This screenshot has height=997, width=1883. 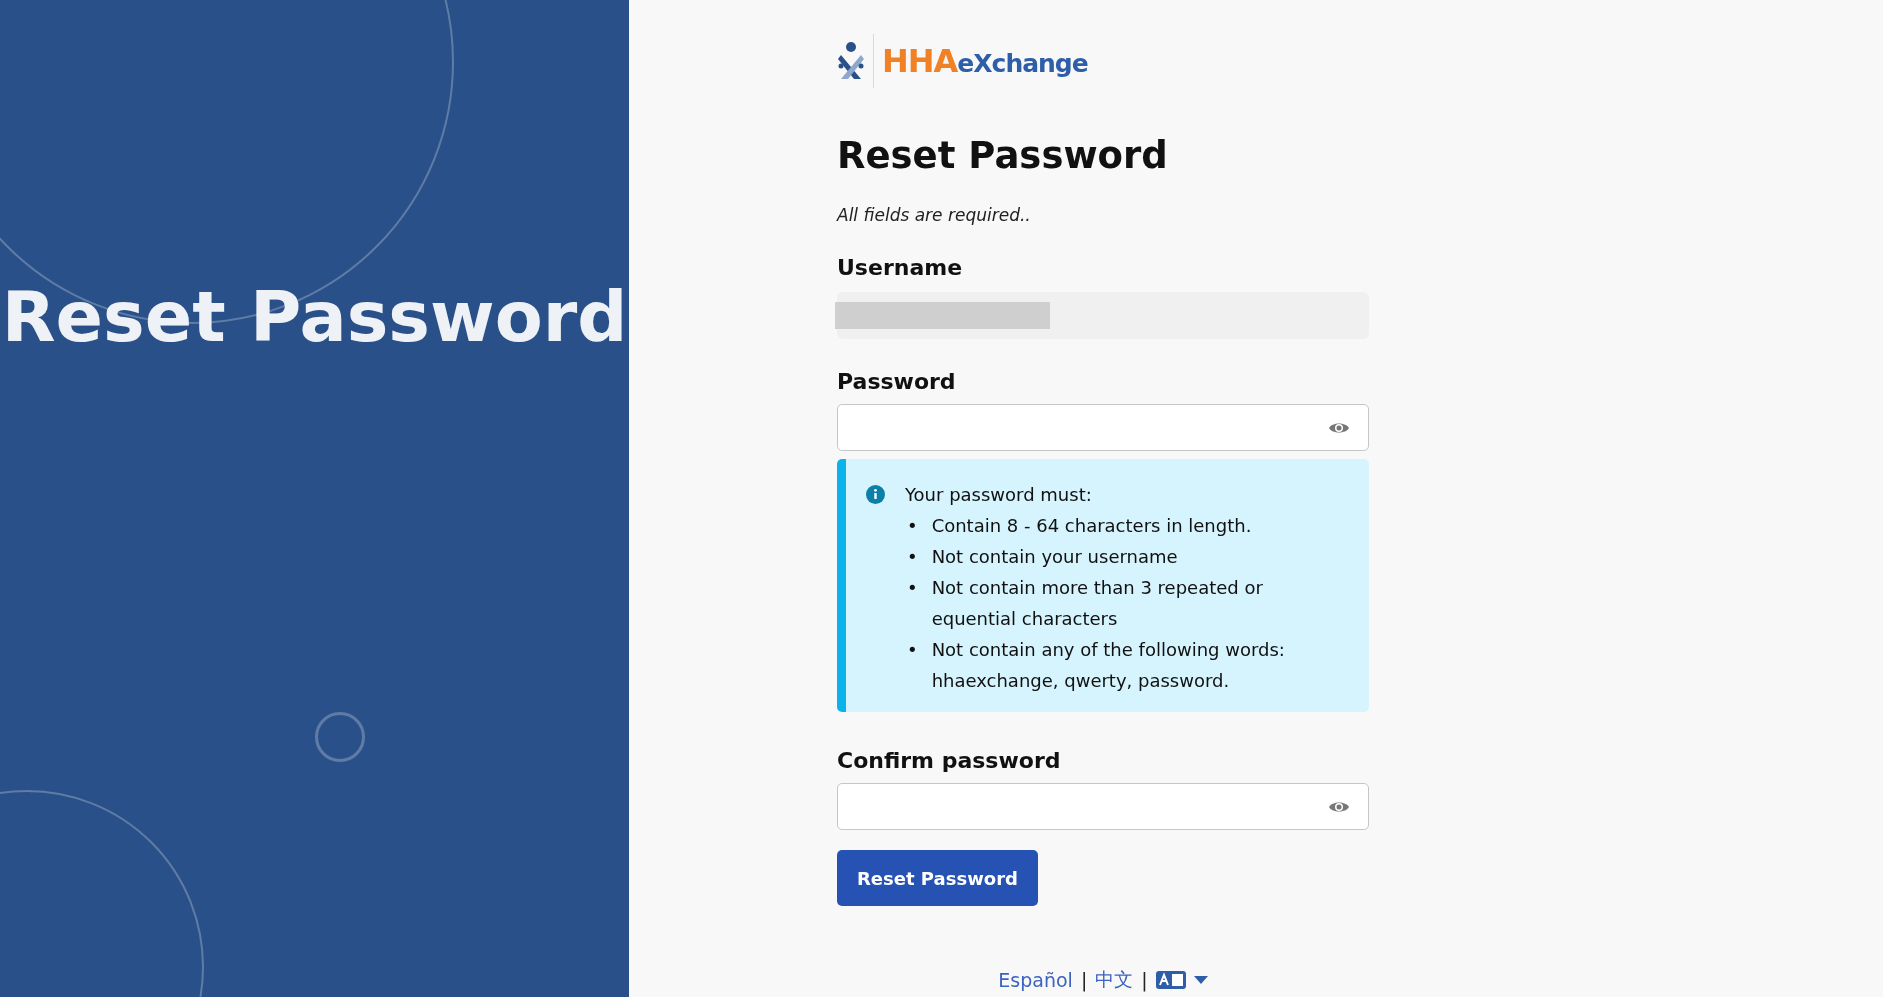 What do you see at coordinates (949, 760) in the screenshot?
I see `field-label: Confirm password` at bounding box center [949, 760].